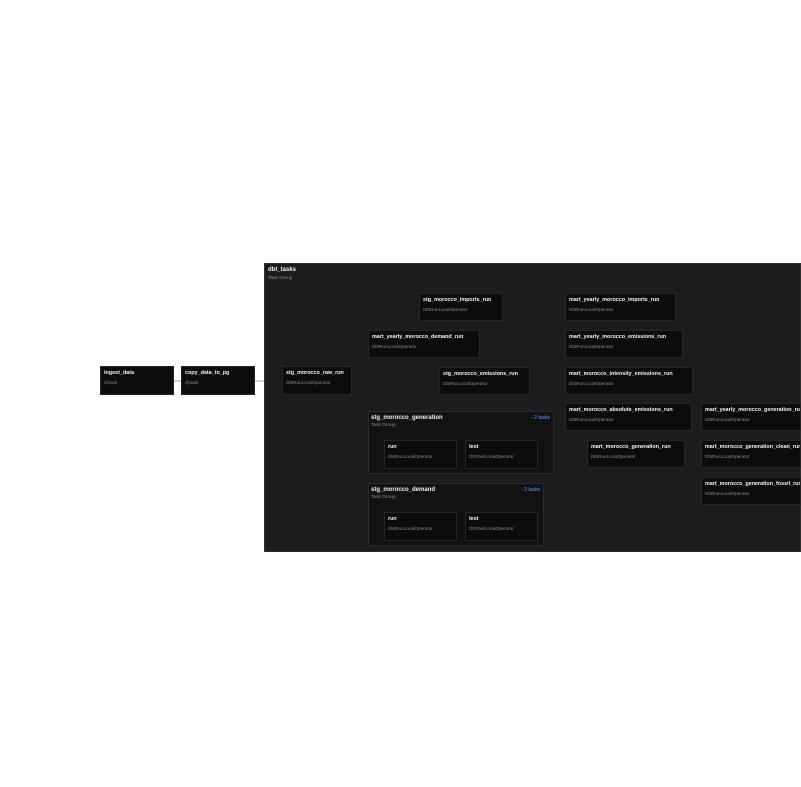 The image size is (801, 787). I want to click on task-demand-run: run DbtRunLocalOperator, so click(420, 526).